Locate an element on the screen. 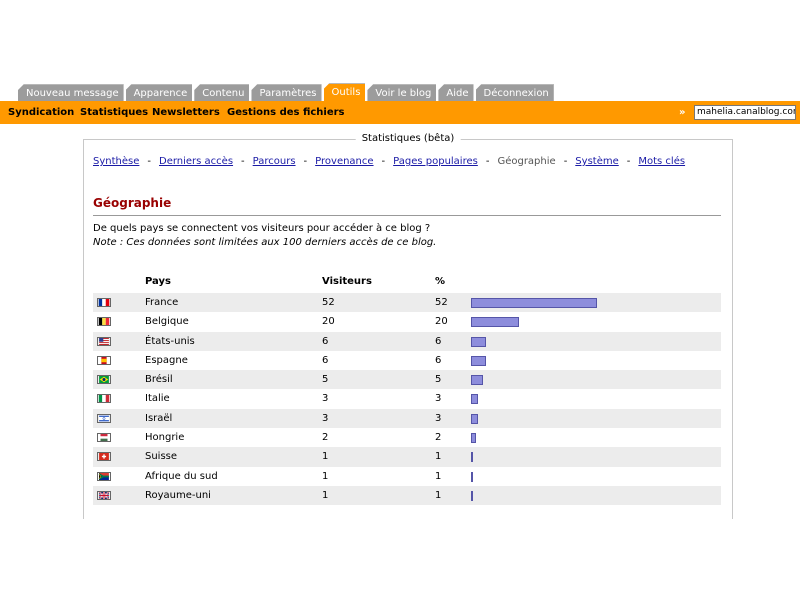  cell-pays: Espagne is located at coordinates (166, 360).